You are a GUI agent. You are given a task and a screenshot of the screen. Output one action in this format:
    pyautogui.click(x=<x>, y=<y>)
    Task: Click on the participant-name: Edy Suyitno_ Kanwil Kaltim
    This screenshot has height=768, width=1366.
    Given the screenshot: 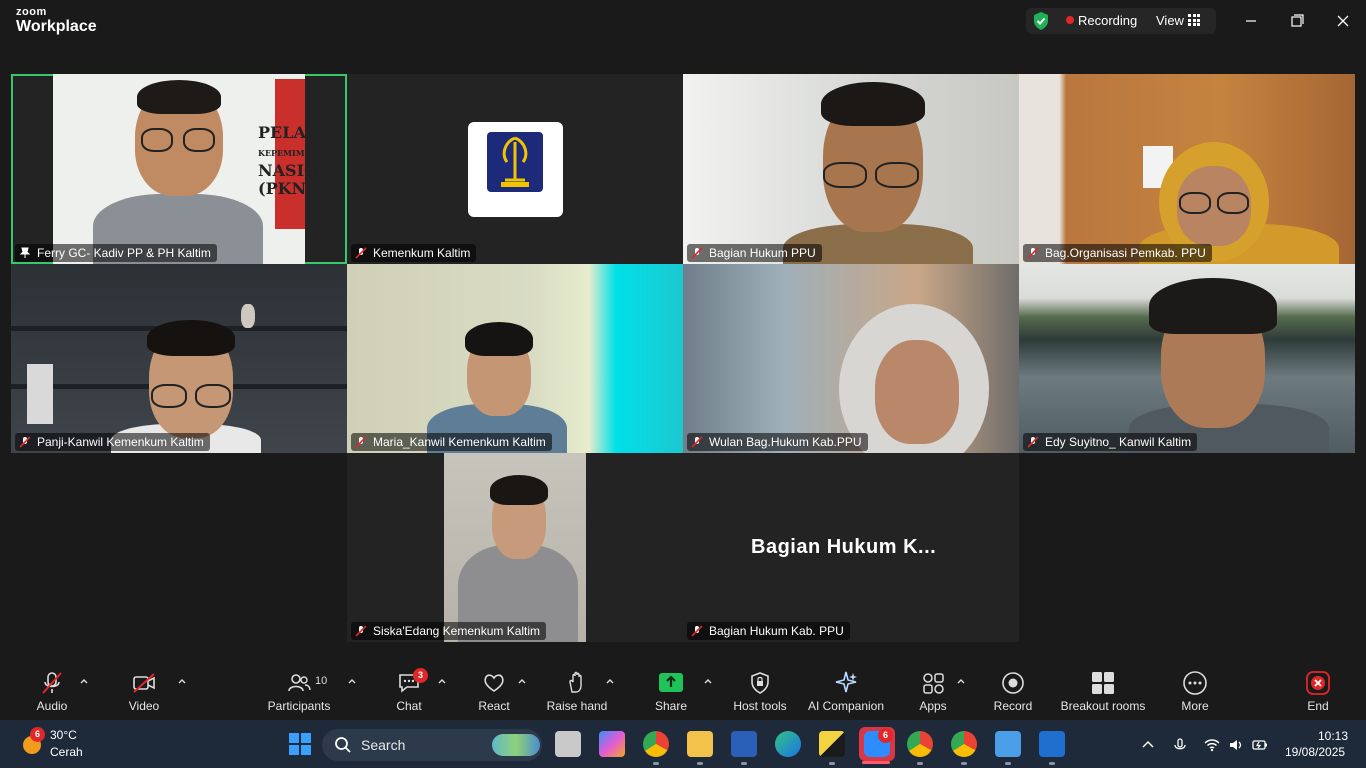 What is the action you would take?
    pyautogui.click(x=1118, y=442)
    